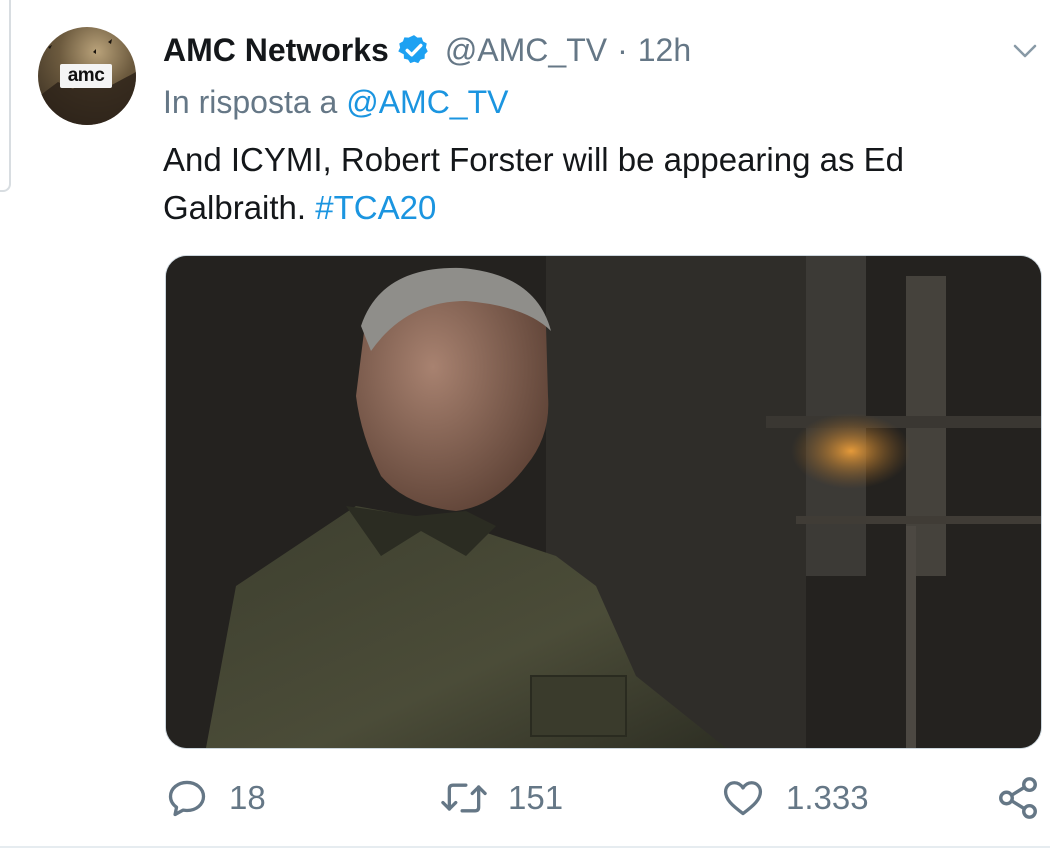 The height and width of the screenshot is (850, 1050). I want to click on reply-prefix: In risposta a, so click(250, 102).